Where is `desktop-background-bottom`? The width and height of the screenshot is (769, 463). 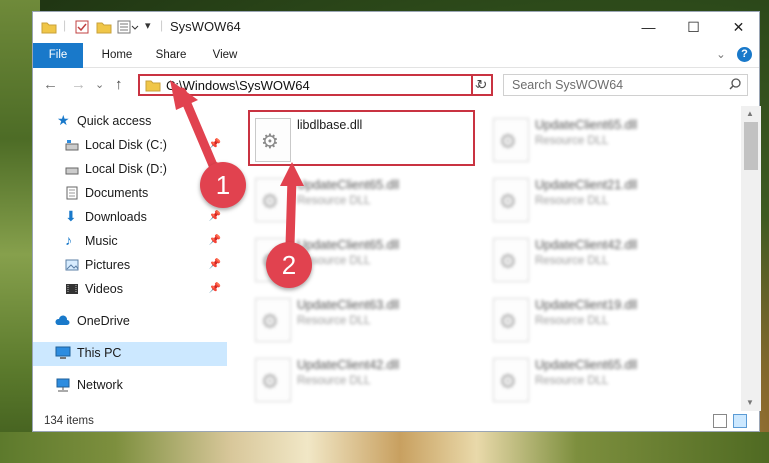 desktop-background-bottom is located at coordinates (384, 447).